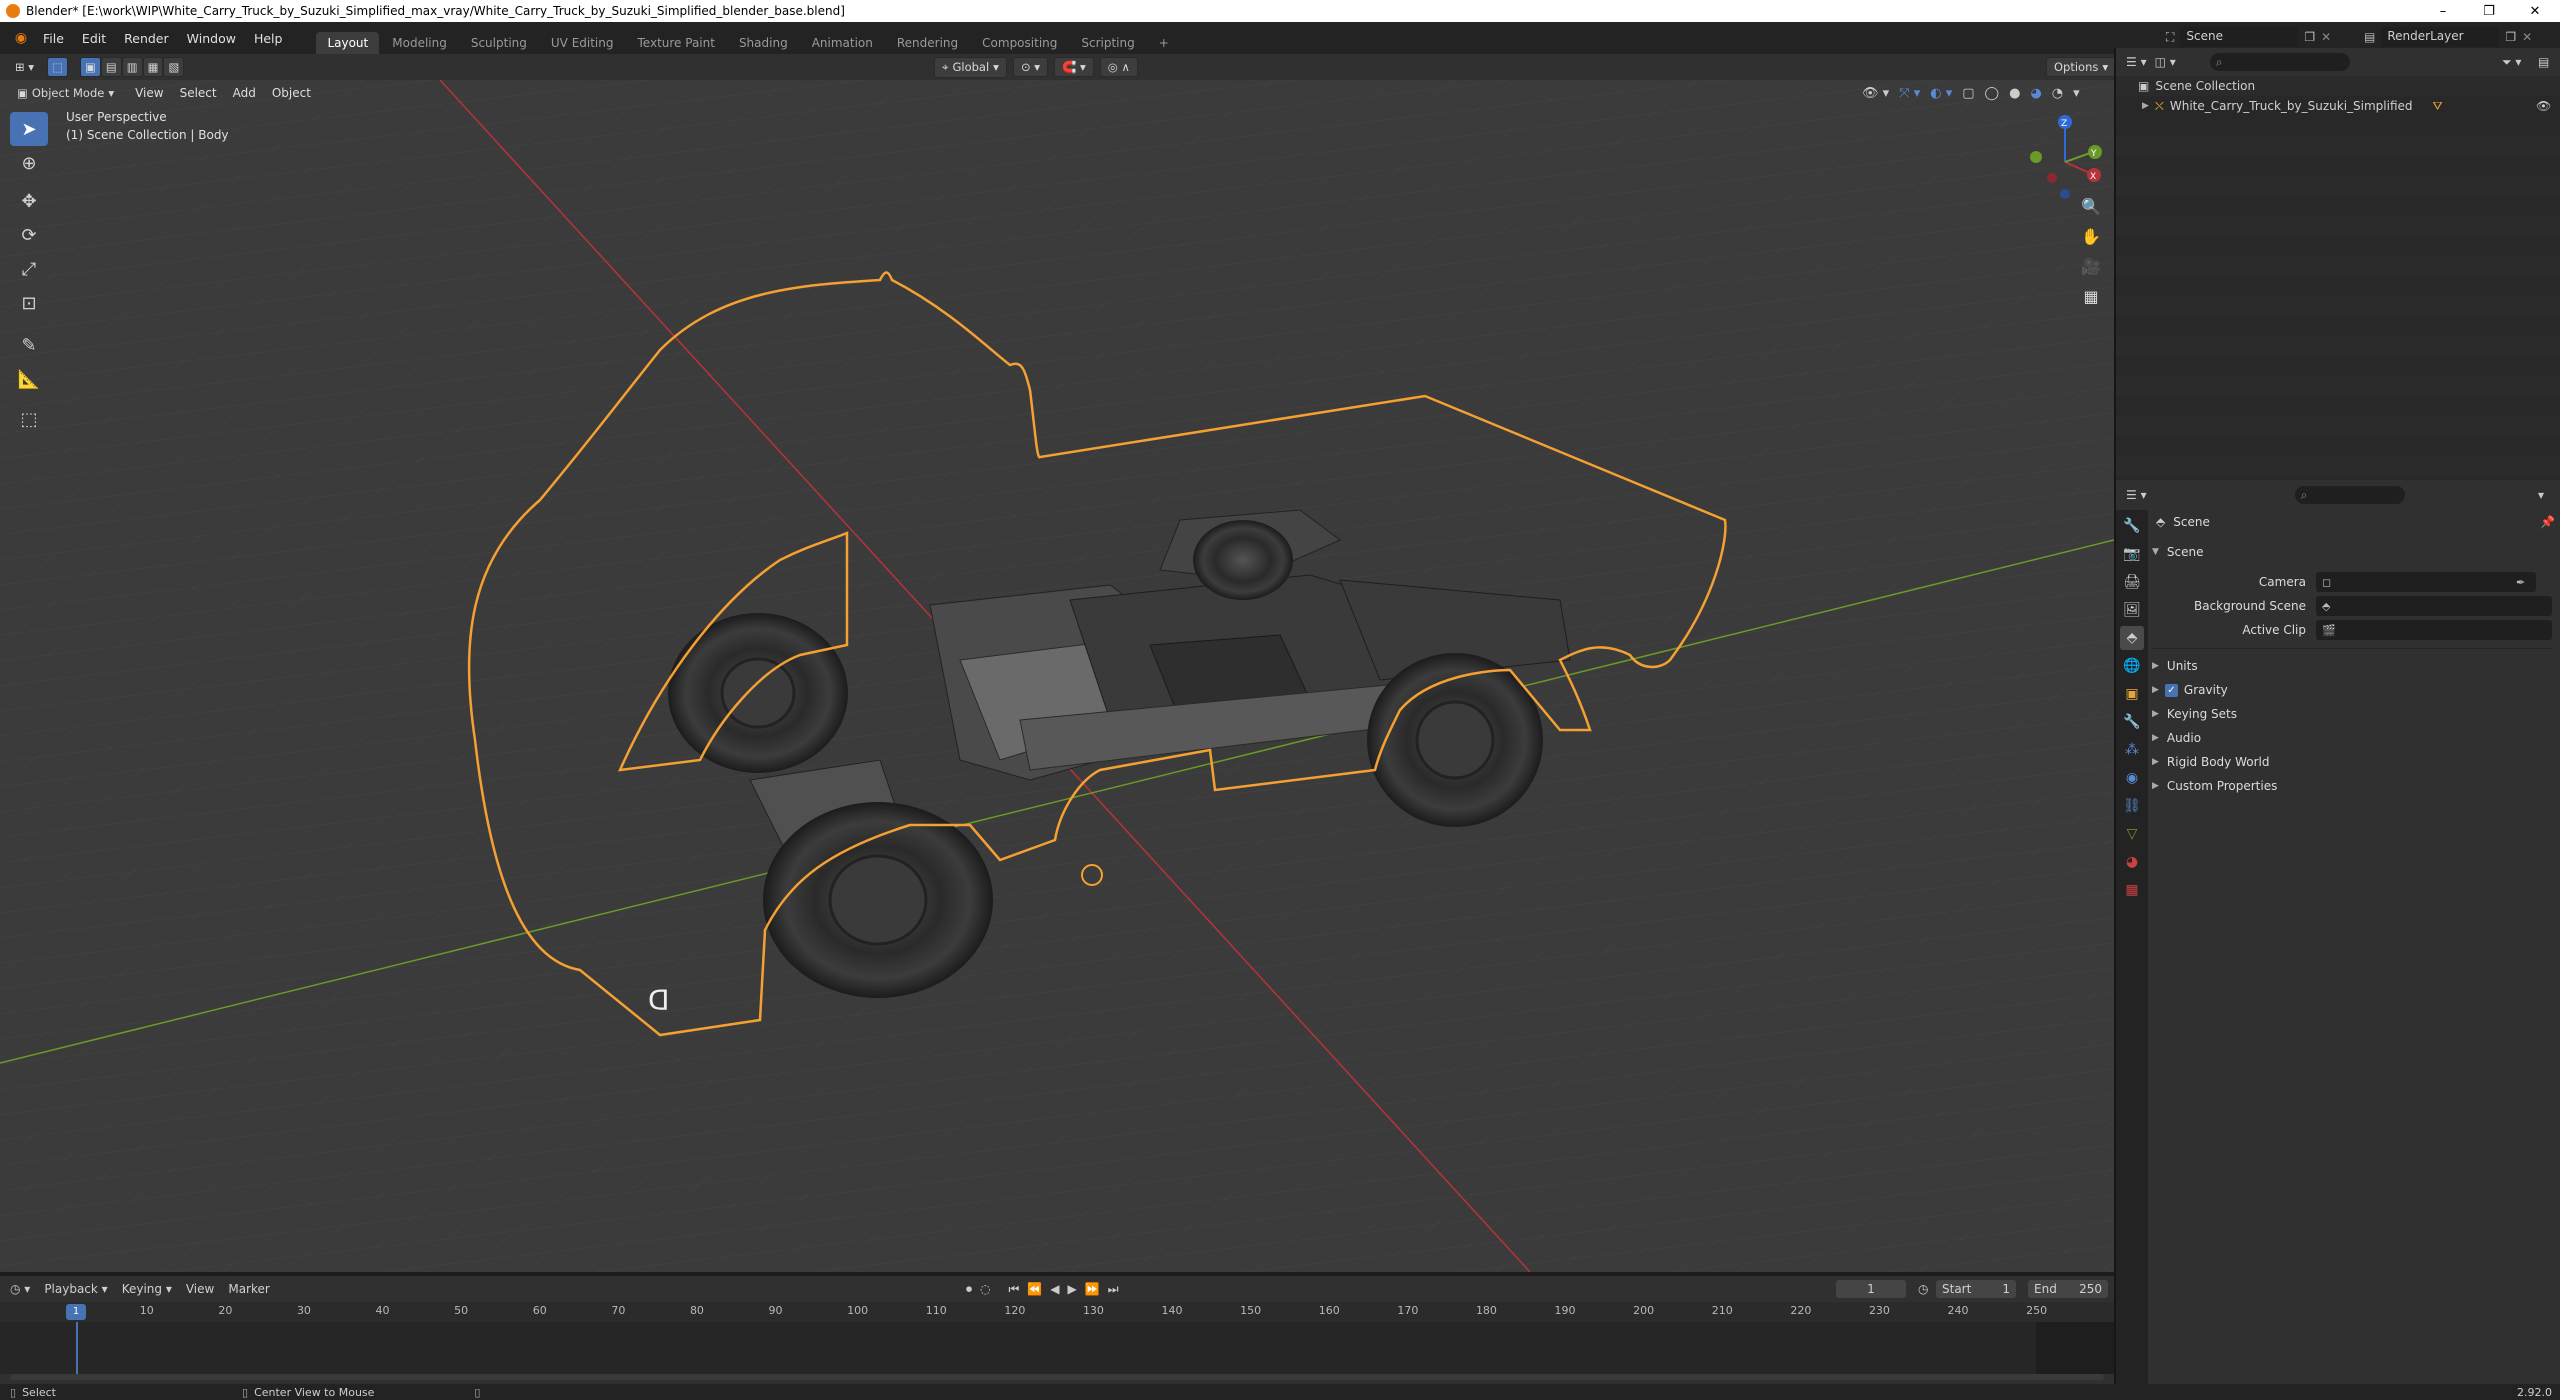 The width and height of the screenshot is (2560, 1400). Describe the element at coordinates (2434, 606) in the screenshot. I see `background-scene-field: ⬘` at that location.